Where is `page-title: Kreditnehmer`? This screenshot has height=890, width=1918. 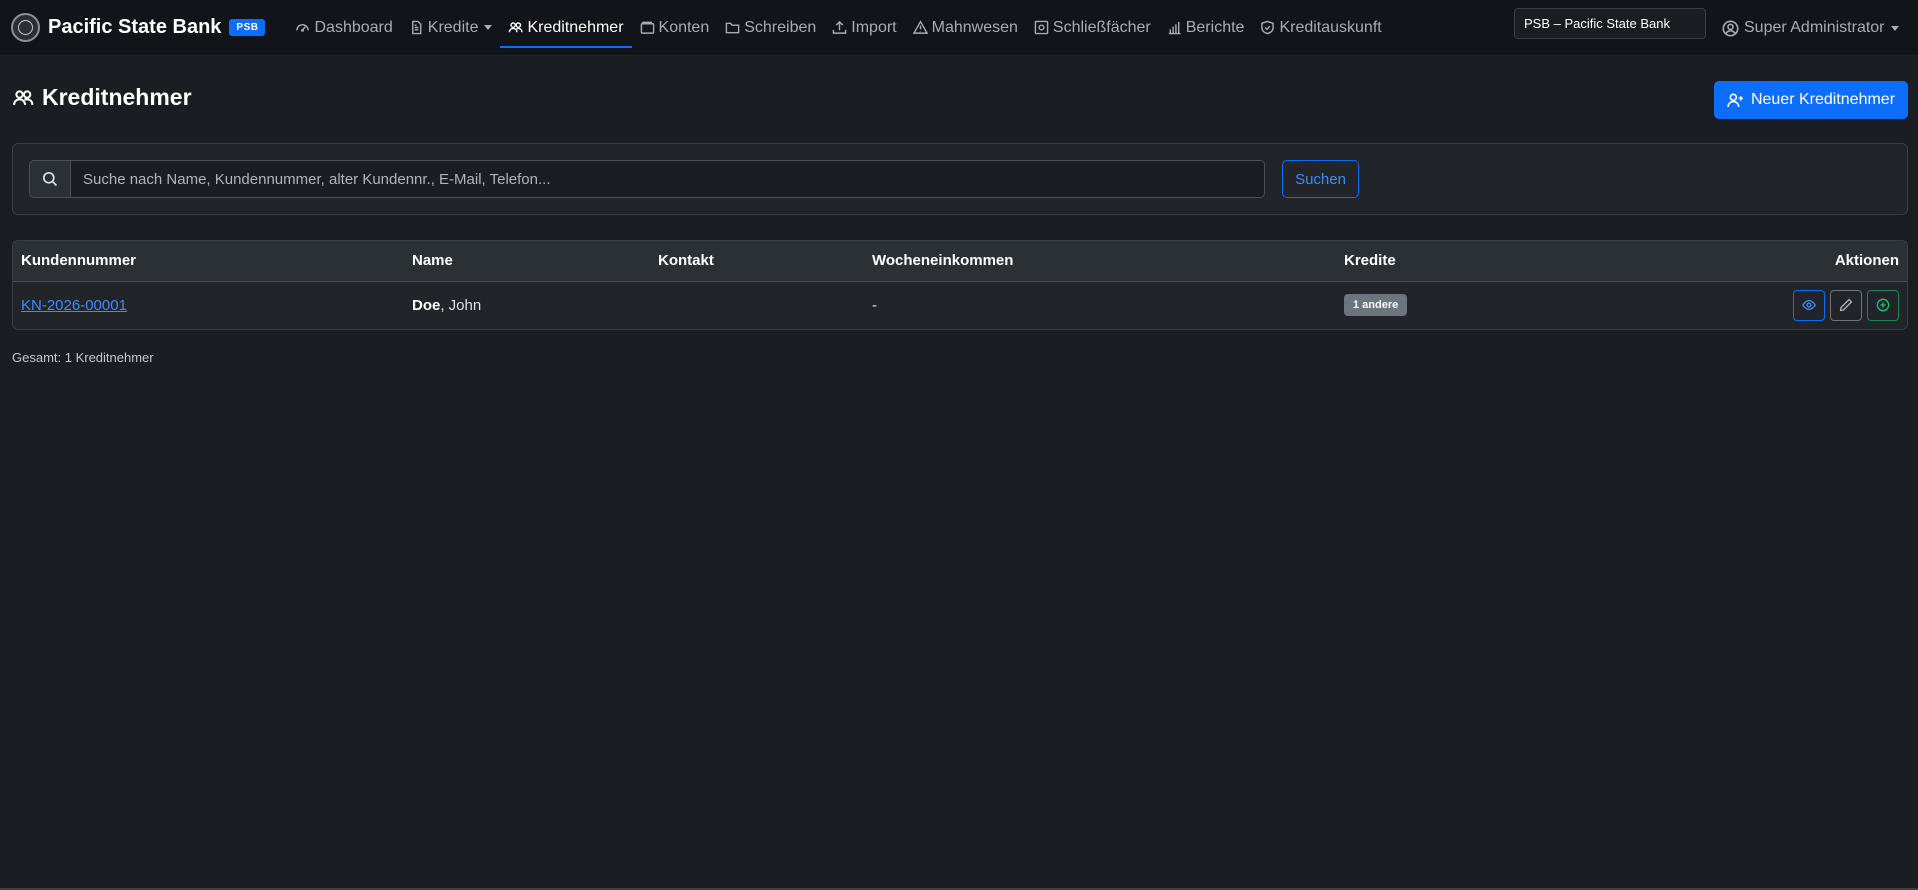
page-title: Kreditnehmer is located at coordinates (102, 97).